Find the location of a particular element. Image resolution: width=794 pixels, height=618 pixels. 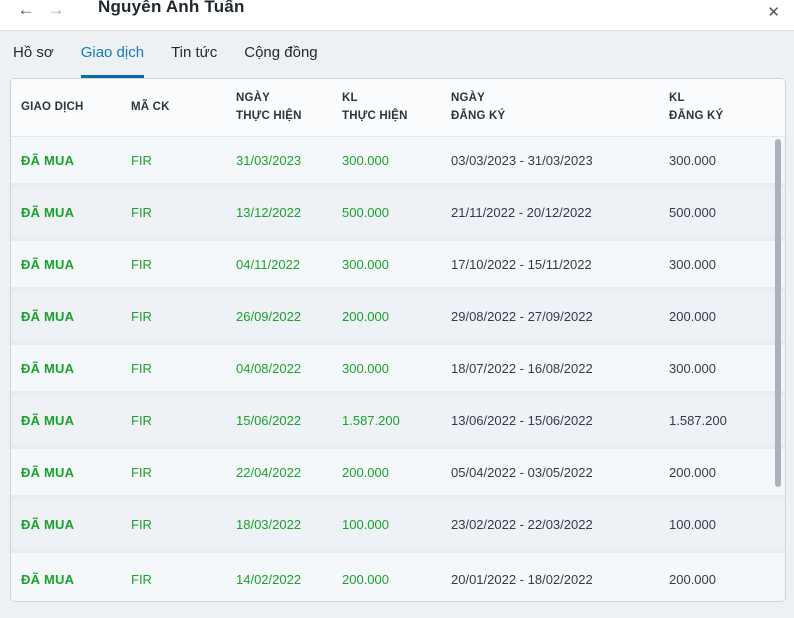

tab-tin-tuc: Tin tức is located at coordinates (194, 61).